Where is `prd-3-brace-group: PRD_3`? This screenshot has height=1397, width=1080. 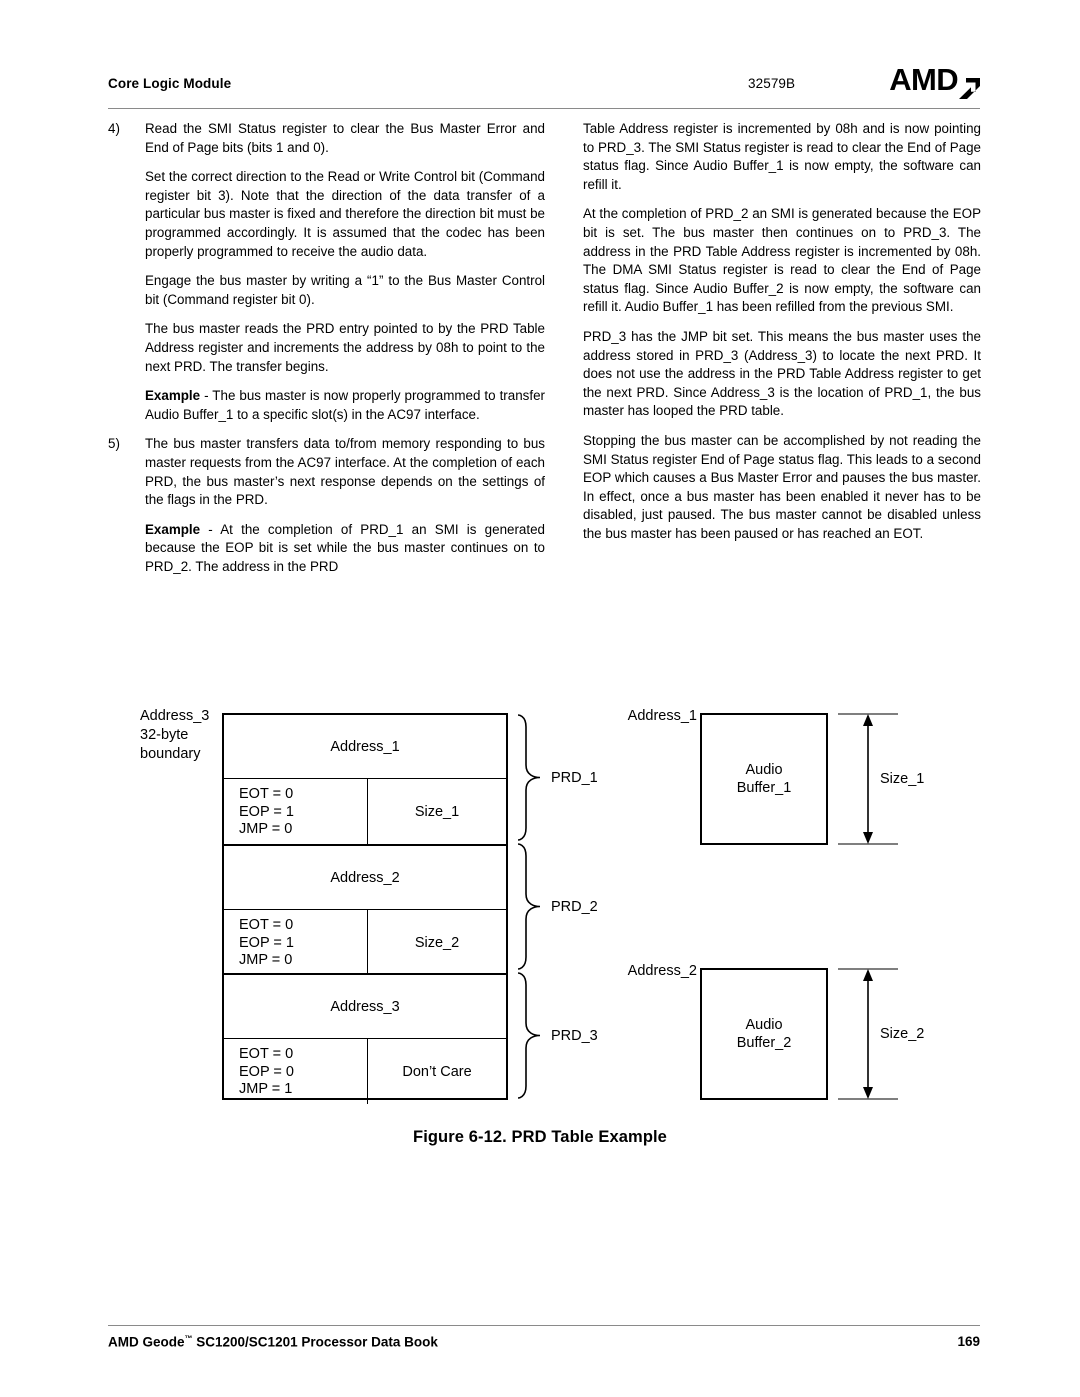
prd-3-brace-group: PRD_3 is located at coordinates (566, 1035).